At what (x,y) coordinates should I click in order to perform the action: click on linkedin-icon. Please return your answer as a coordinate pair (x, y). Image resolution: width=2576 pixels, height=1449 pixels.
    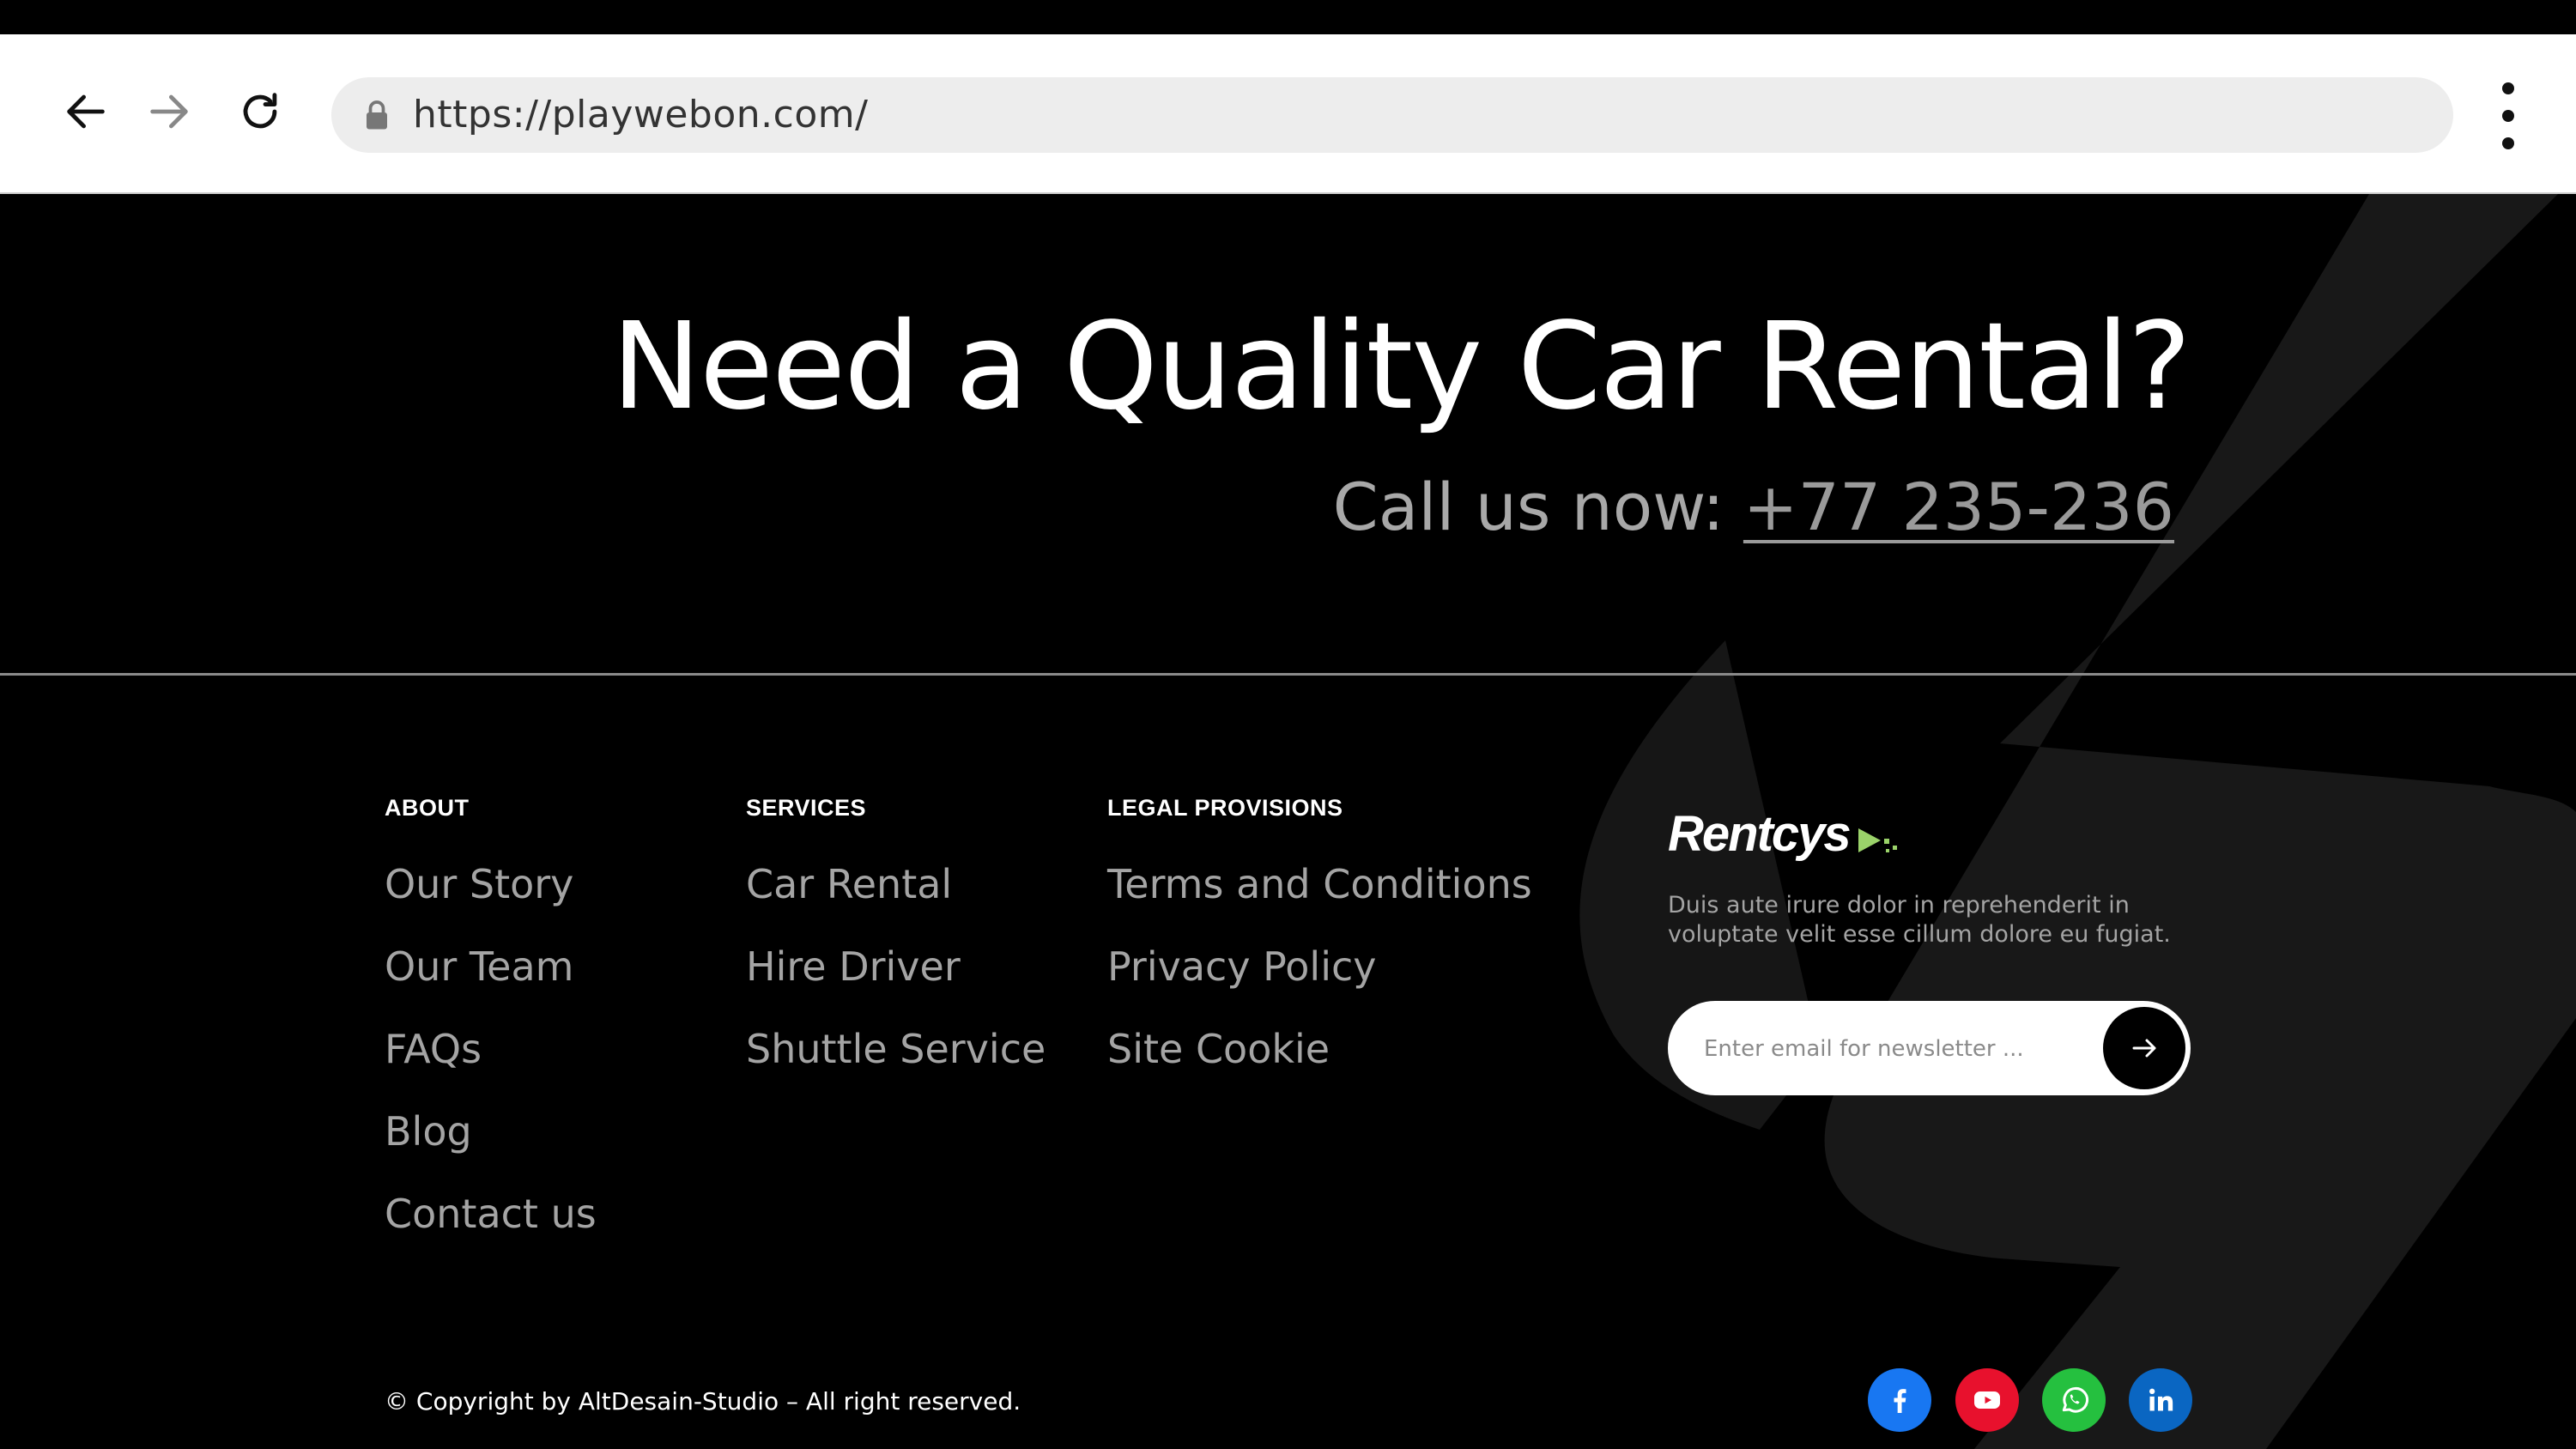
    Looking at the image, I should click on (2161, 1399).